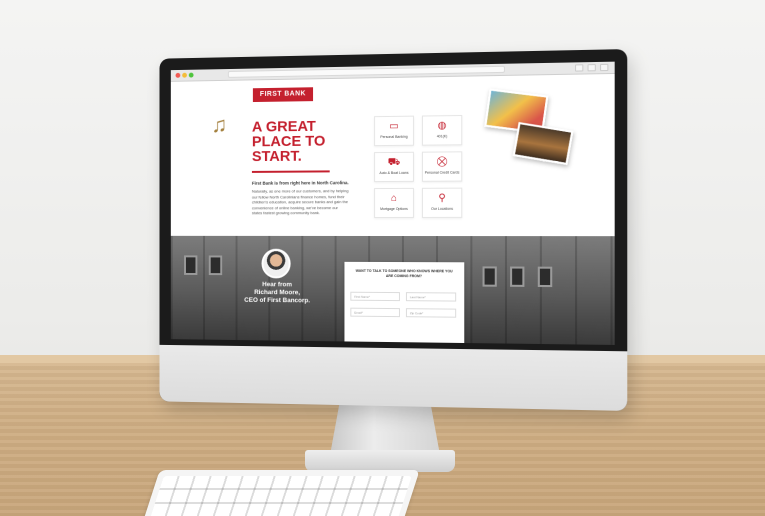  I want to click on first-name-field: First Name*, so click(375, 296).